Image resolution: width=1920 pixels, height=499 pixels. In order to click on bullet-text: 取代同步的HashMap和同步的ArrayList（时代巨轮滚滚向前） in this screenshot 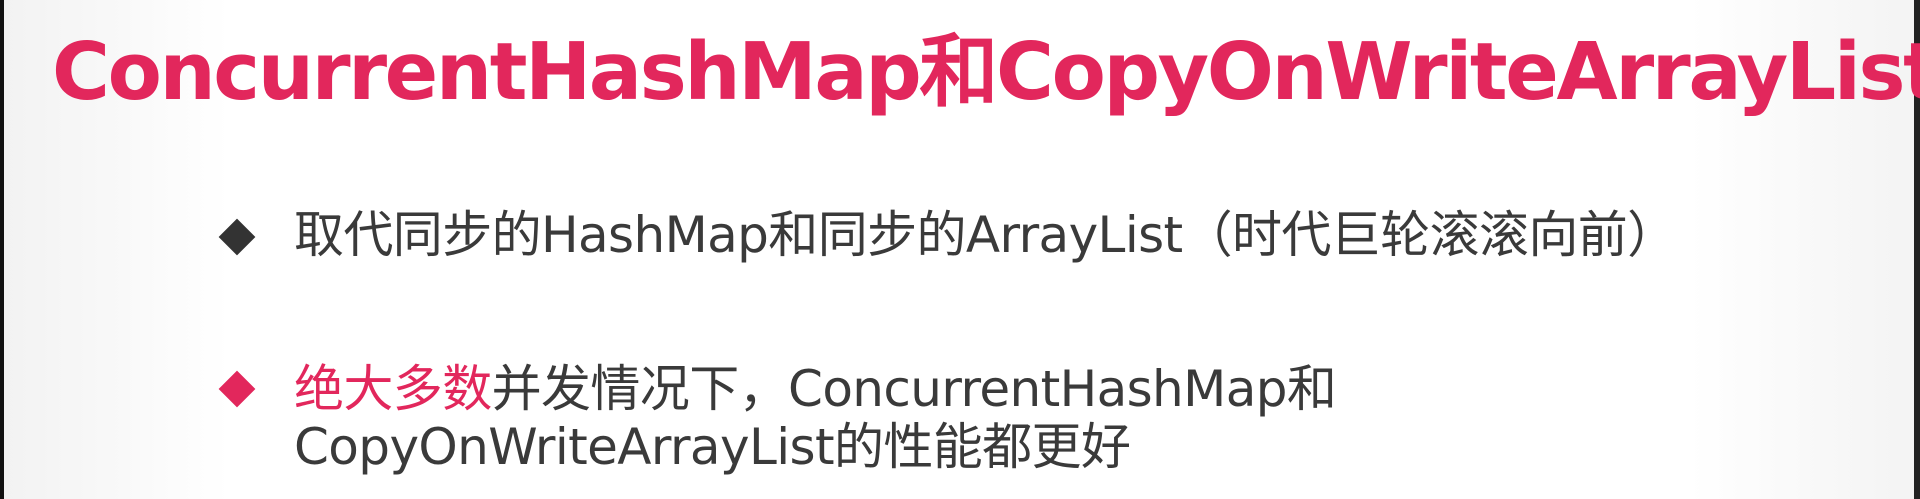, I will do `click(985, 235)`.